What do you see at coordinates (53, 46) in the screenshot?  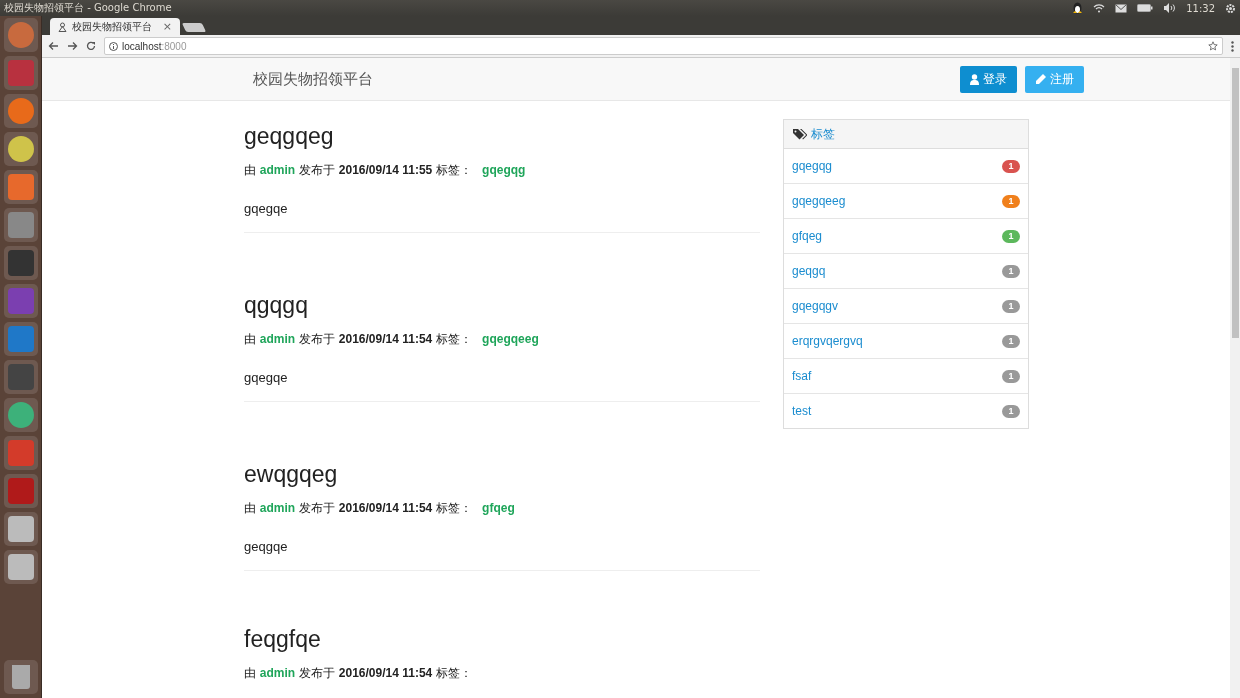 I see `back-icon` at bounding box center [53, 46].